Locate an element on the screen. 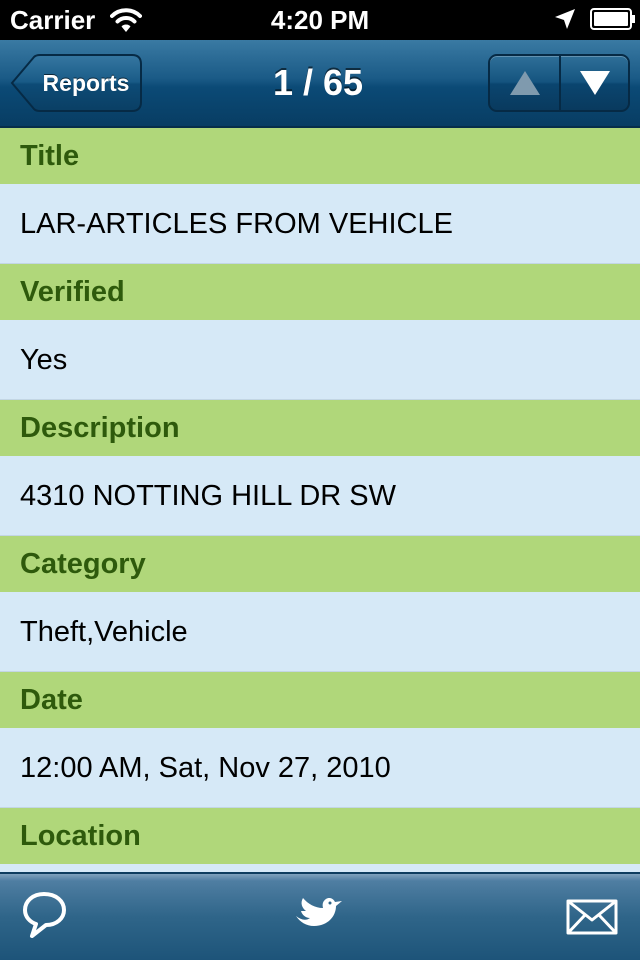  prev-next-segmented-control is located at coordinates (559, 83).